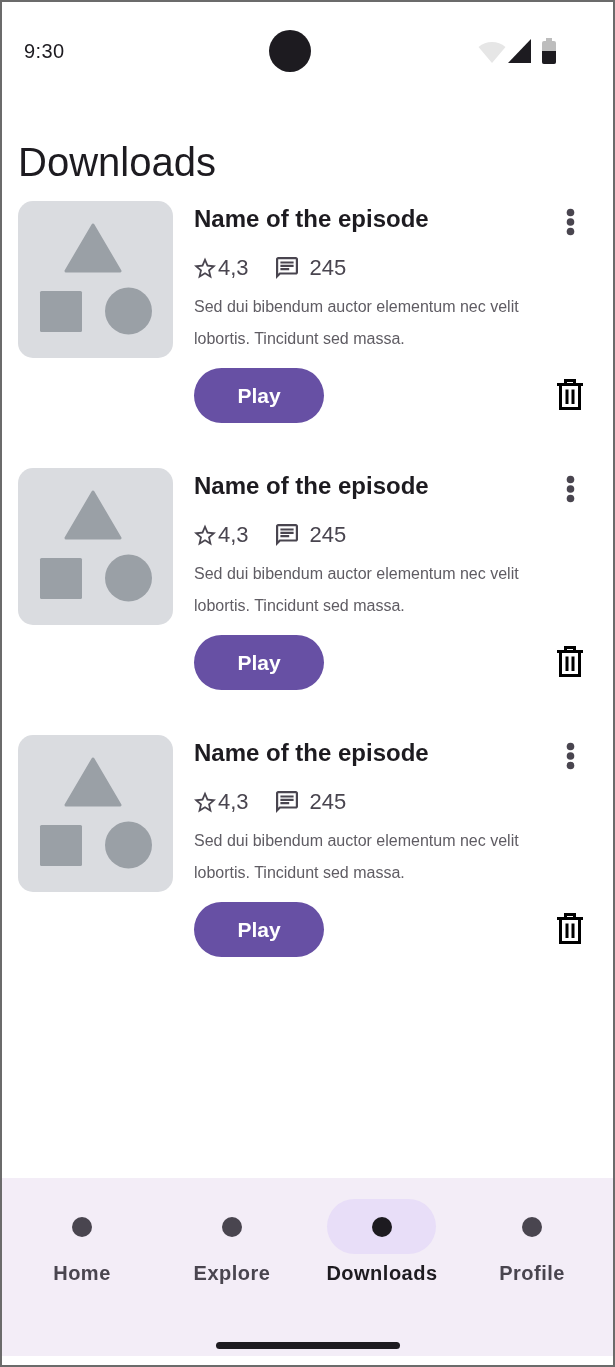 Image resolution: width=615 pixels, height=1367 pixels. Describe the element at coordinates (117, 162) in the screenshot. I see `page-title: Downloads` at that location.